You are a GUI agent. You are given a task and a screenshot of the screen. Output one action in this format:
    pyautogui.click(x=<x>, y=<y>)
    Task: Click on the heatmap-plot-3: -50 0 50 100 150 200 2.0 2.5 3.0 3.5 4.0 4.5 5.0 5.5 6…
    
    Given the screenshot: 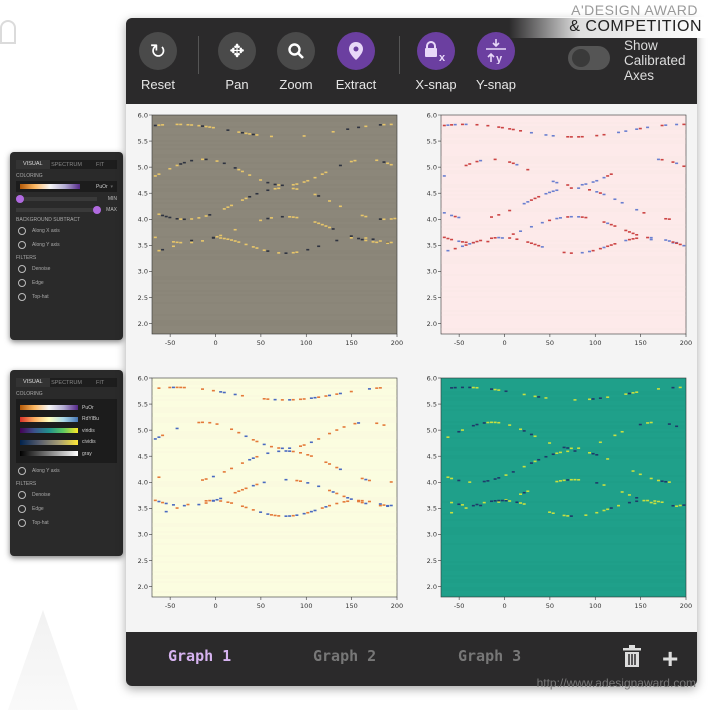 What is the action you would take?
    pyautogui.click(x=268, y=499)
    